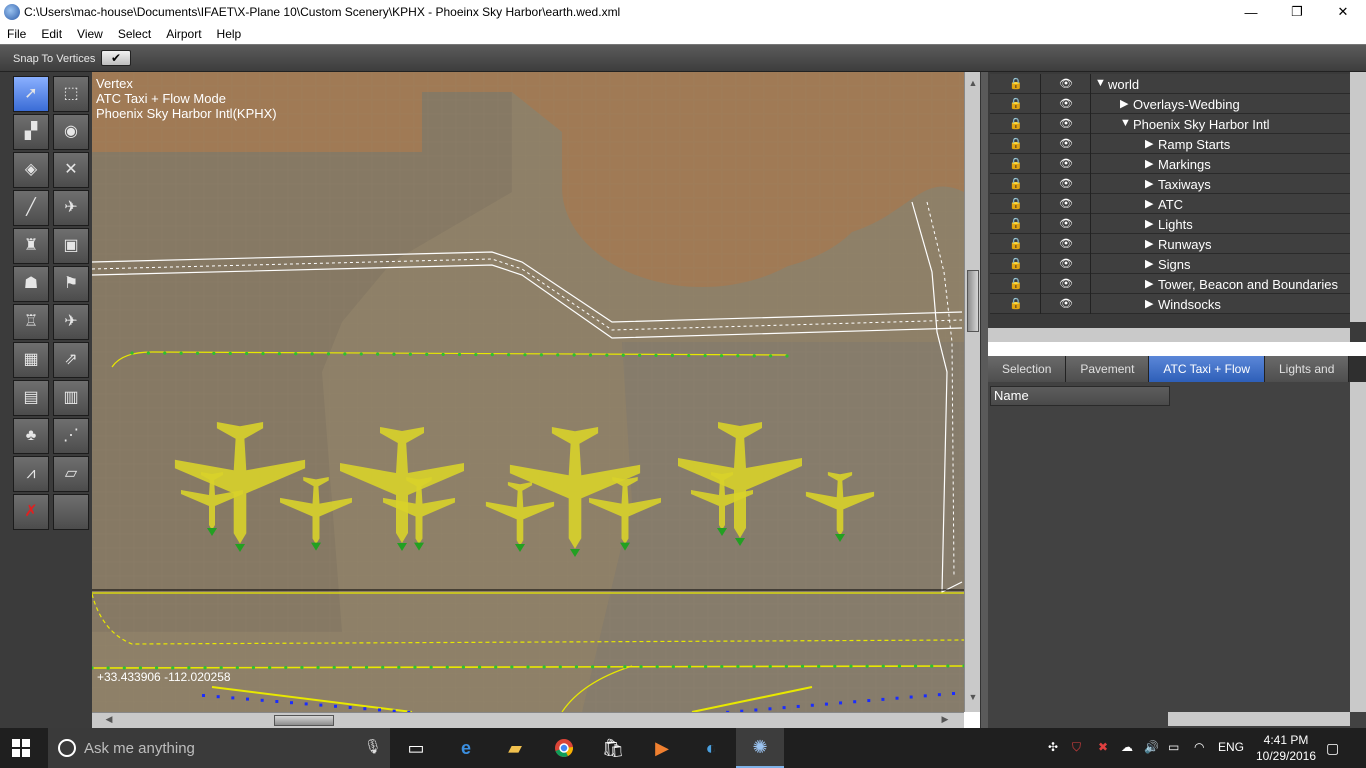  What do you see at coordinates (31, 360) in the screenshot?
I see `facade-tool-button: ▦` at bounding box center [31, 360].